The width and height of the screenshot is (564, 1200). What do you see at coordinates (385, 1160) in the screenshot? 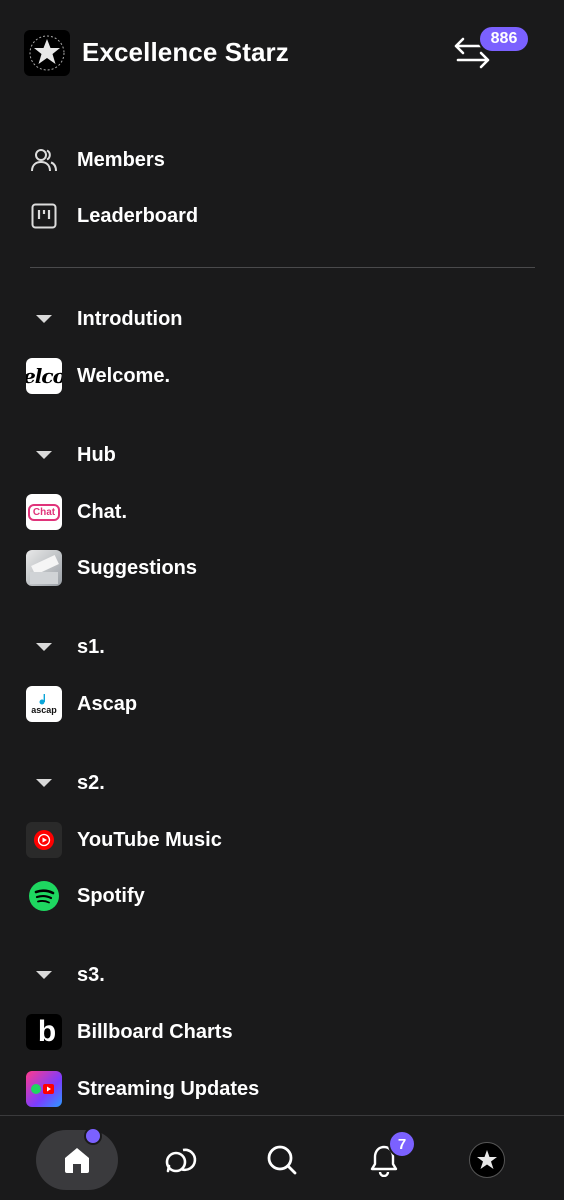
I see `tab-notifications: 7` at bounding box center [385, 1160].